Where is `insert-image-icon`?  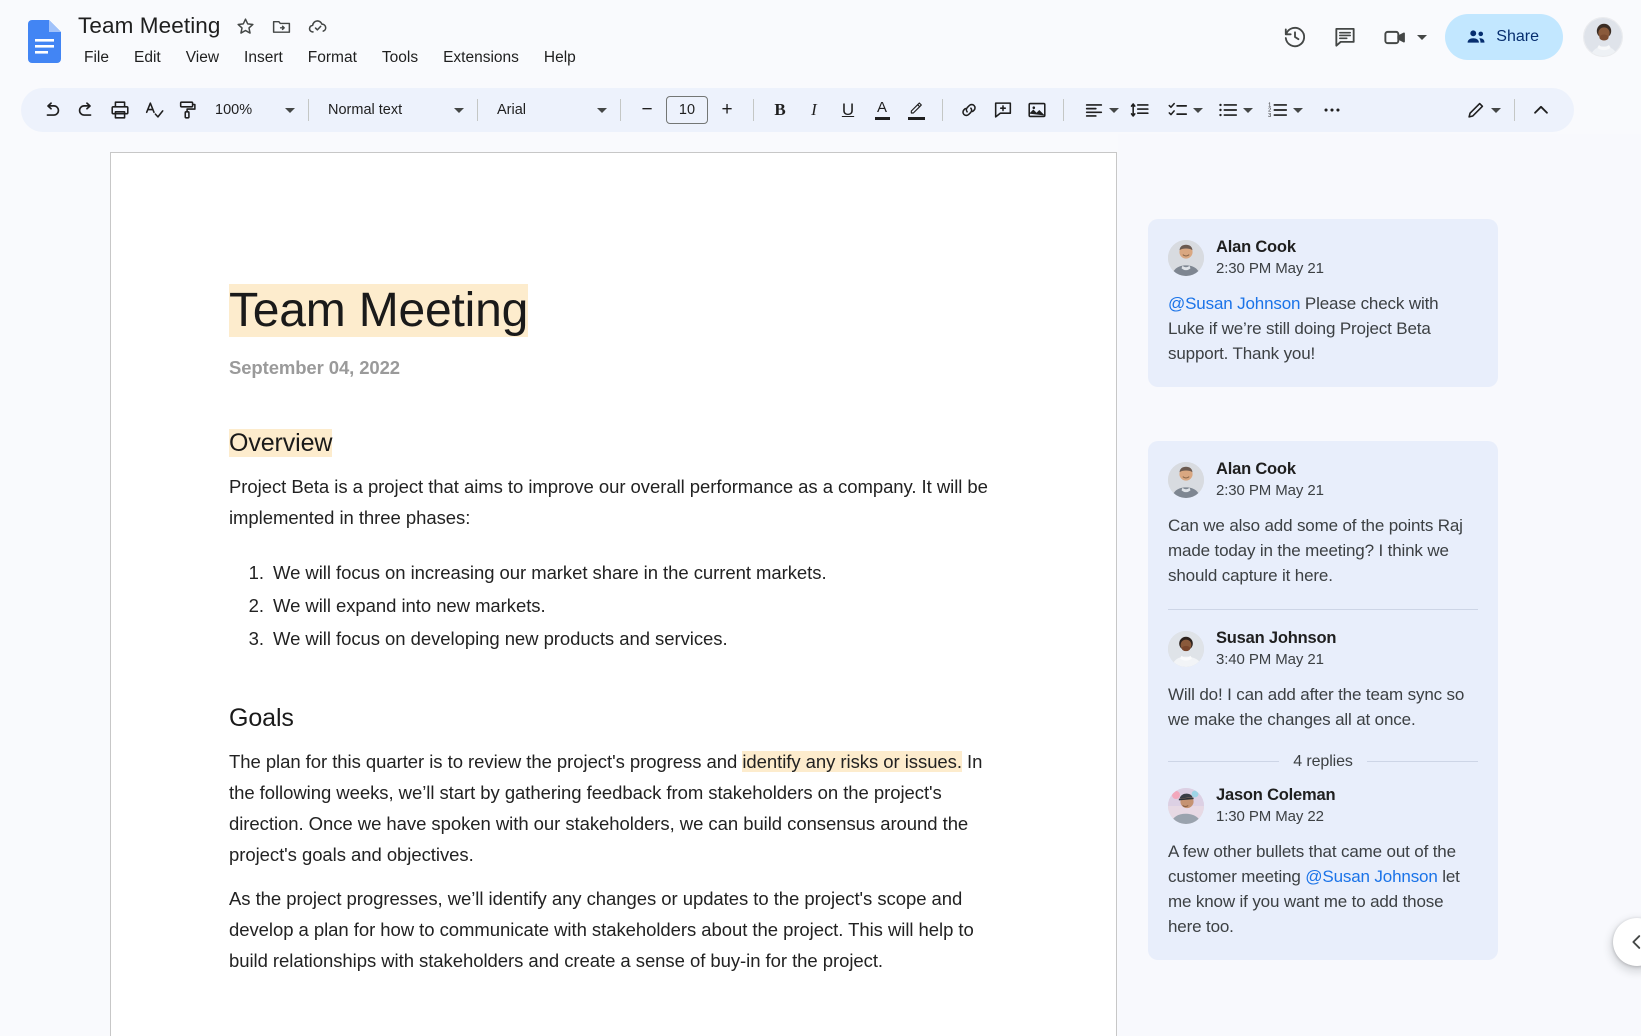 insert-image-icon is located at coordinates (1037, 110).